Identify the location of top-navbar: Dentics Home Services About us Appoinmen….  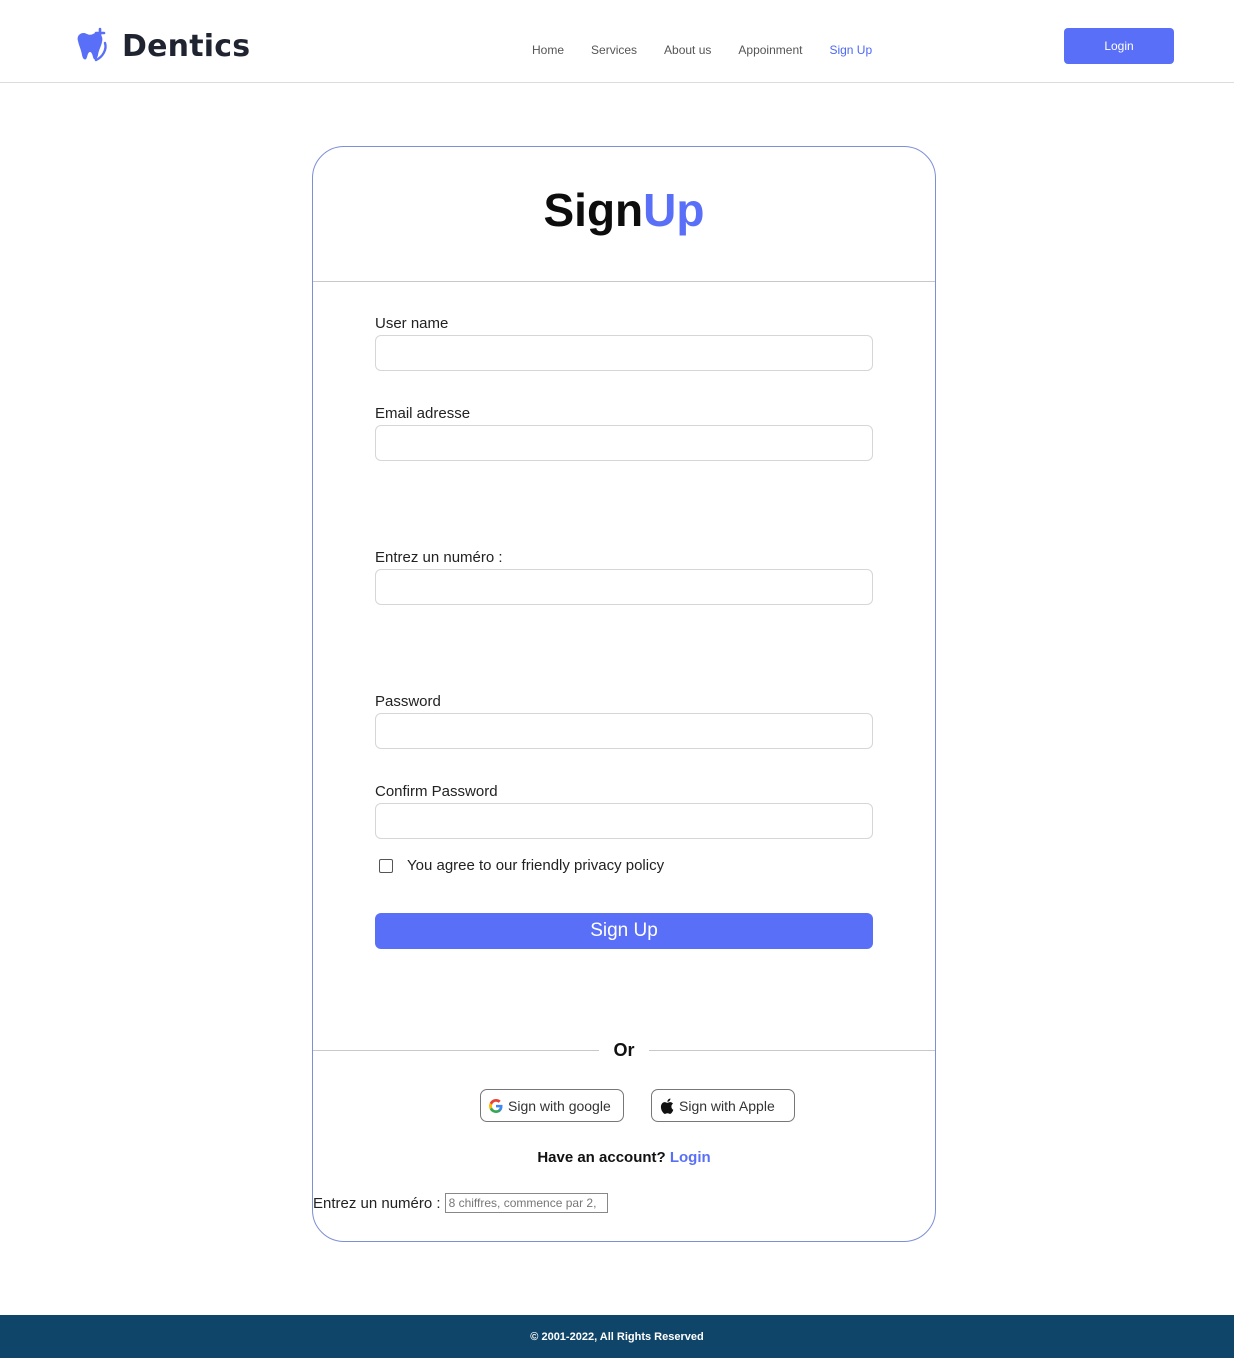
(617, 41).